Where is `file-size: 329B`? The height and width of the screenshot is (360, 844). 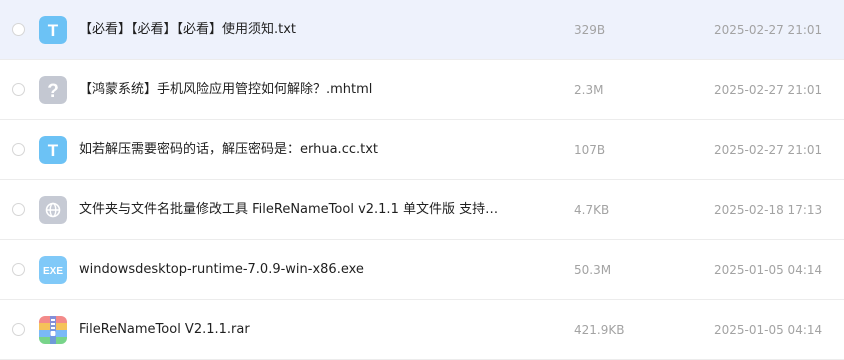 file-size: 329B is located at coordinates (590, 30).